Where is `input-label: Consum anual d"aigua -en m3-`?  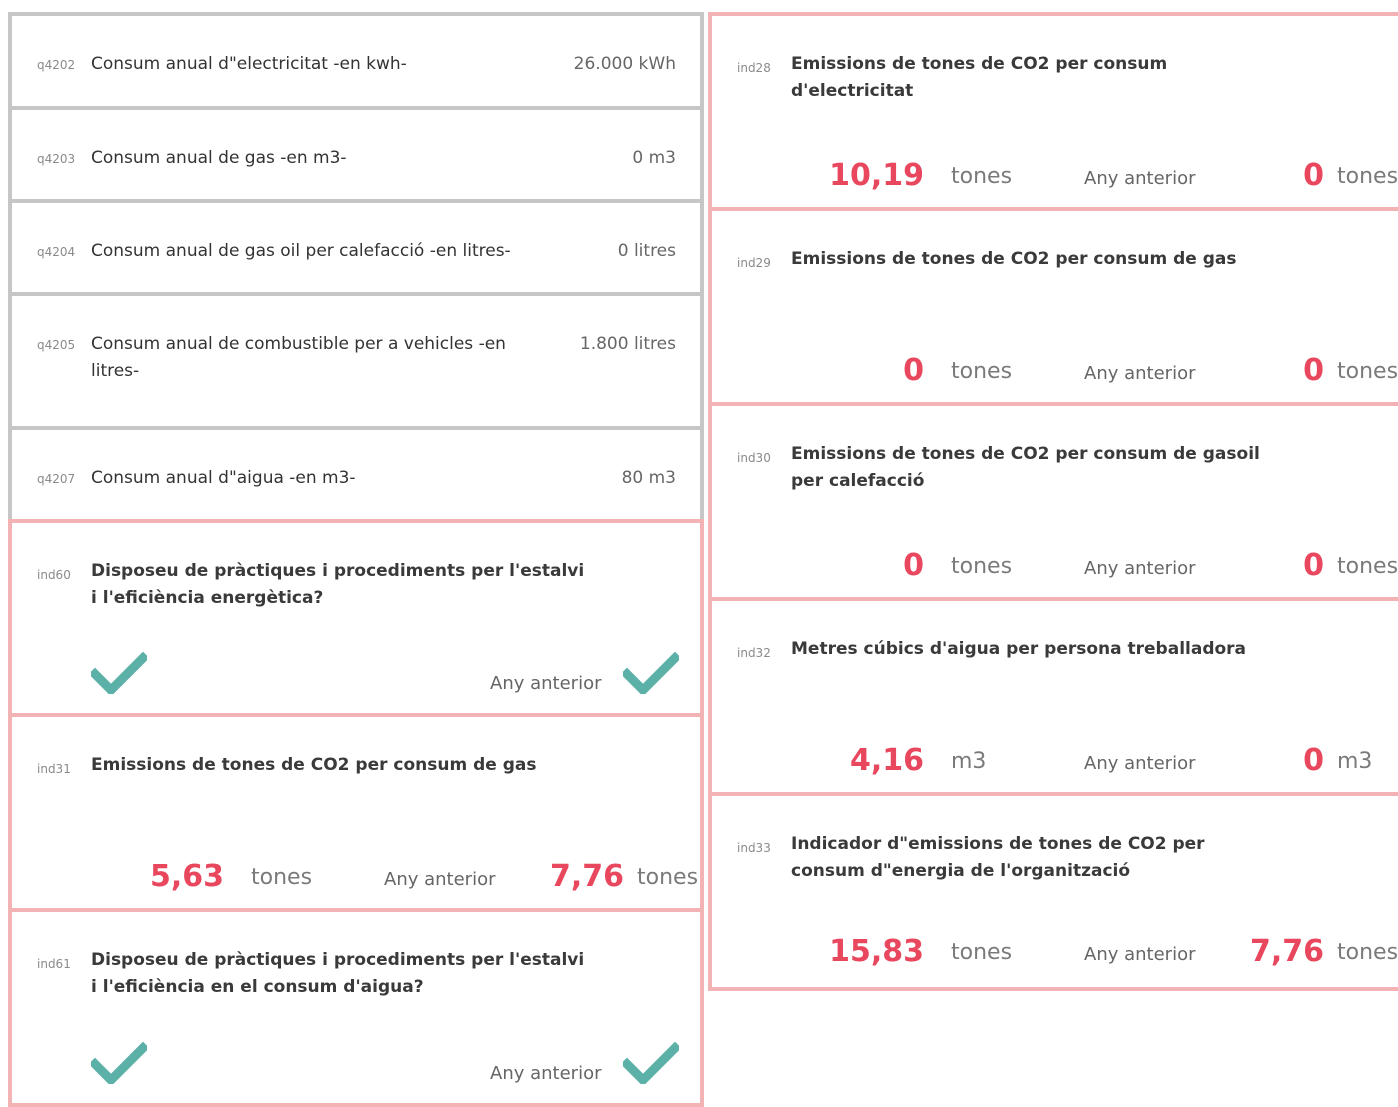 input-label: Consum anual d"aigua -en m3- is located at coordinates (223, 478).